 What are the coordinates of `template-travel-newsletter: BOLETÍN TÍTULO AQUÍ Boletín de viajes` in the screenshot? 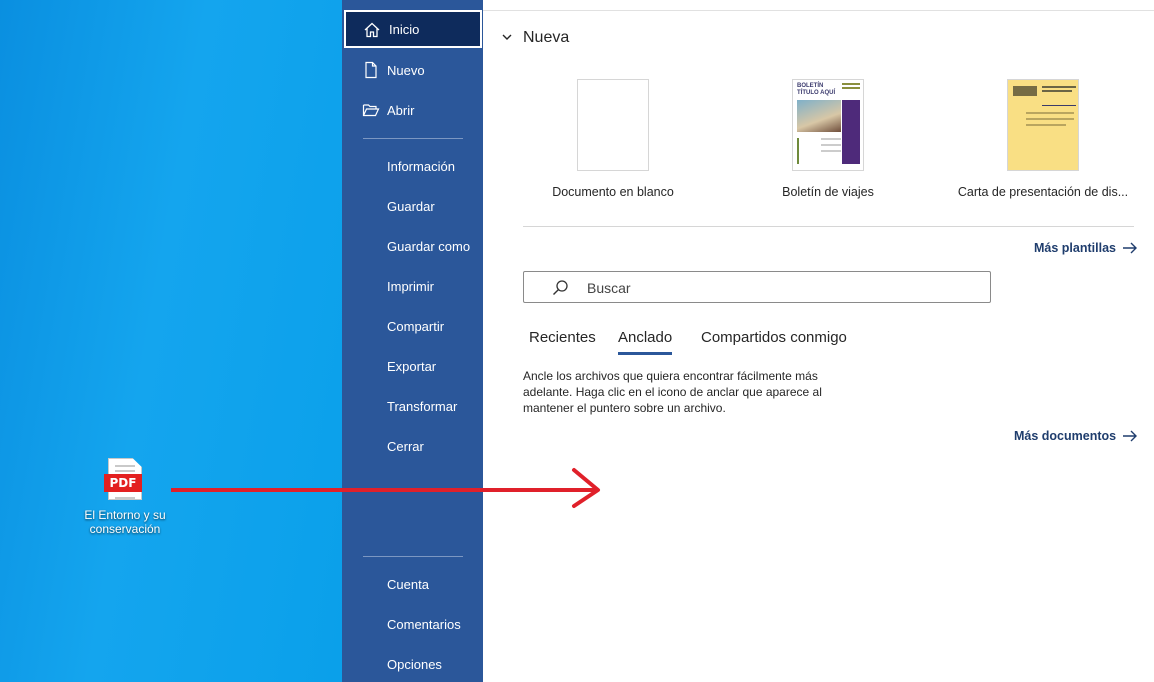 It's located at (828, 139).